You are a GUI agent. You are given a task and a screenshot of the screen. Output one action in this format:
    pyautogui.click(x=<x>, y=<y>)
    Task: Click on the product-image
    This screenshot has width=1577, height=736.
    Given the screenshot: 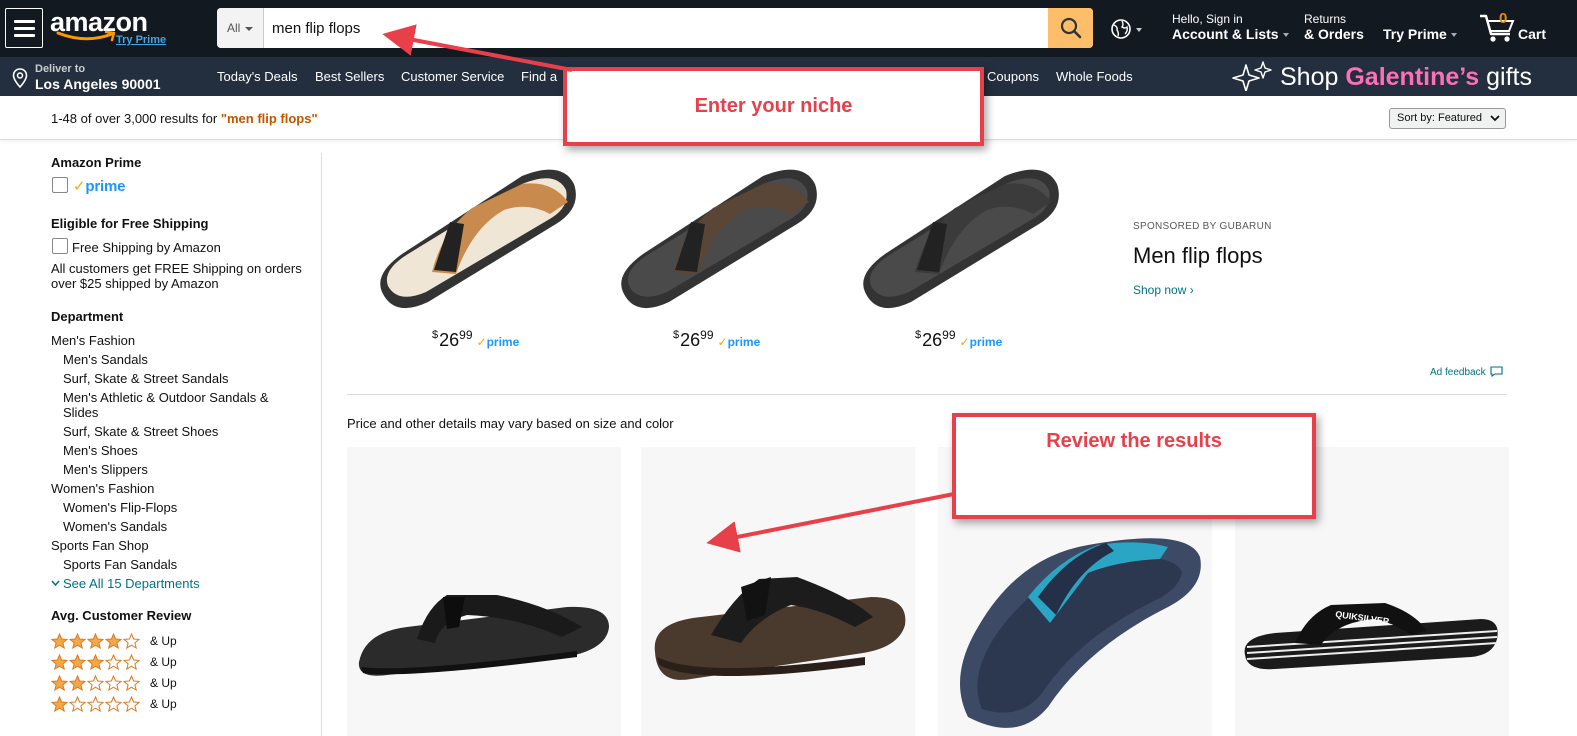 What is the action you would take?
    pyautogui.click(x=961, y=239)
    